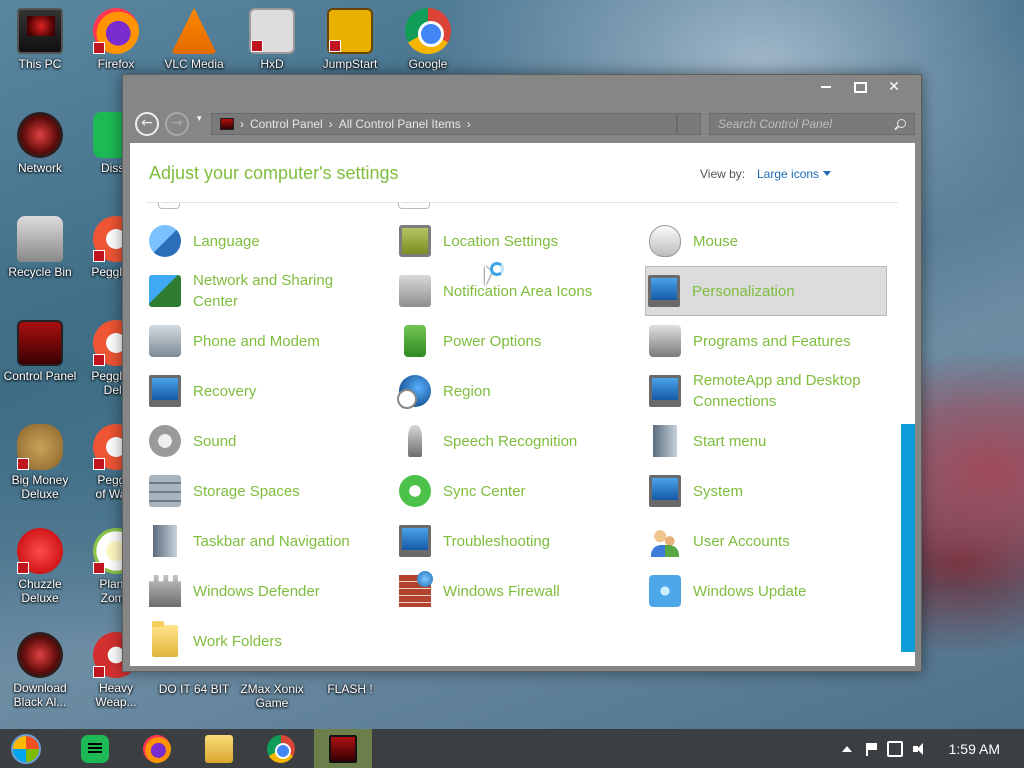  I want to click on taskbar-file-explorer, so click(219, 748).